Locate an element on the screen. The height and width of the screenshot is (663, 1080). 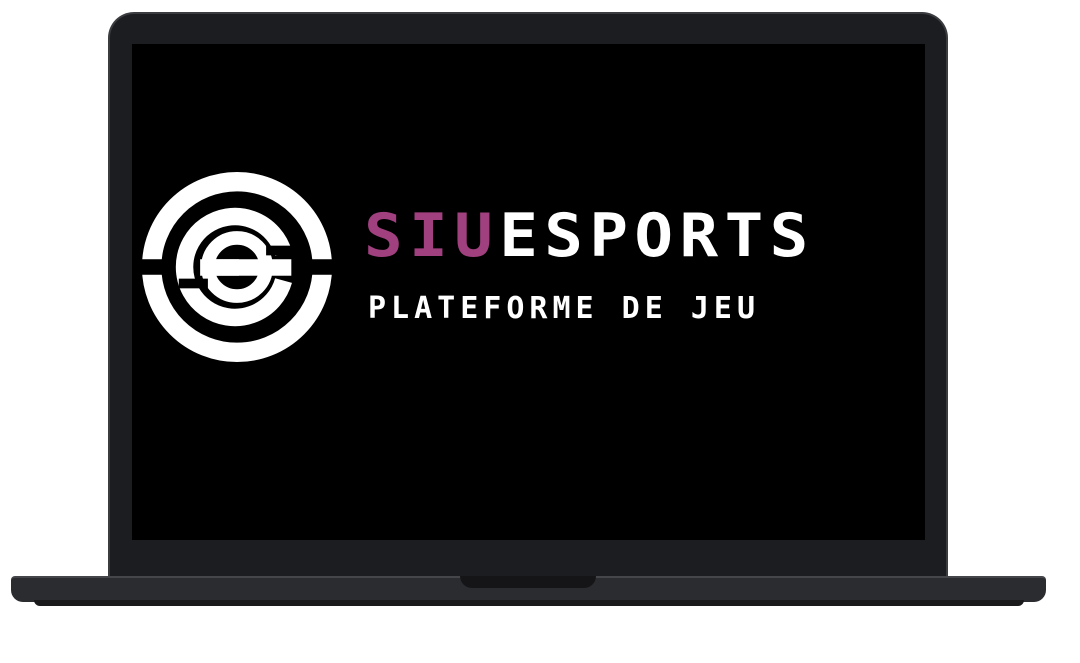
laptop-base-foot is located at coordinates (529, 603).